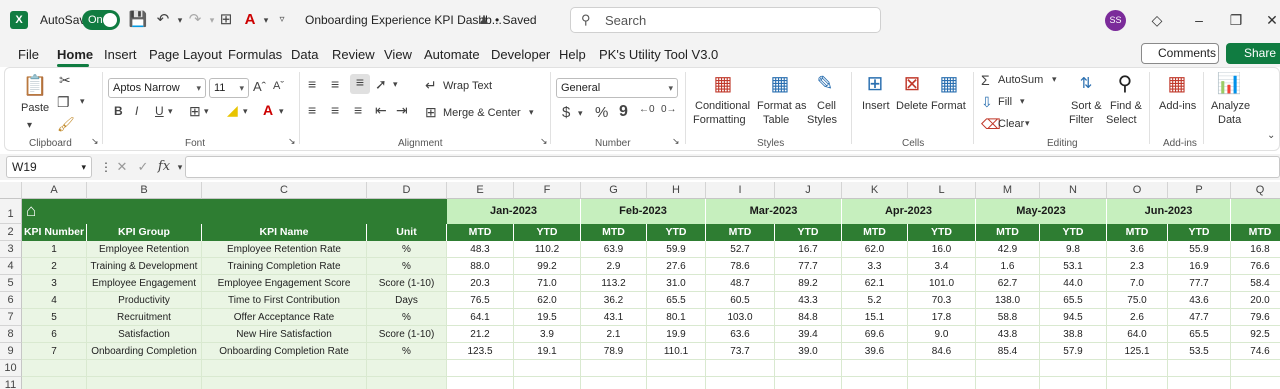 The height and width of the screenshot is (389, 1280). What do you see at coordinates (1073, 283) in the screenshot?
I see `table-cell: 44.0` at bounding box center [1073, 283].